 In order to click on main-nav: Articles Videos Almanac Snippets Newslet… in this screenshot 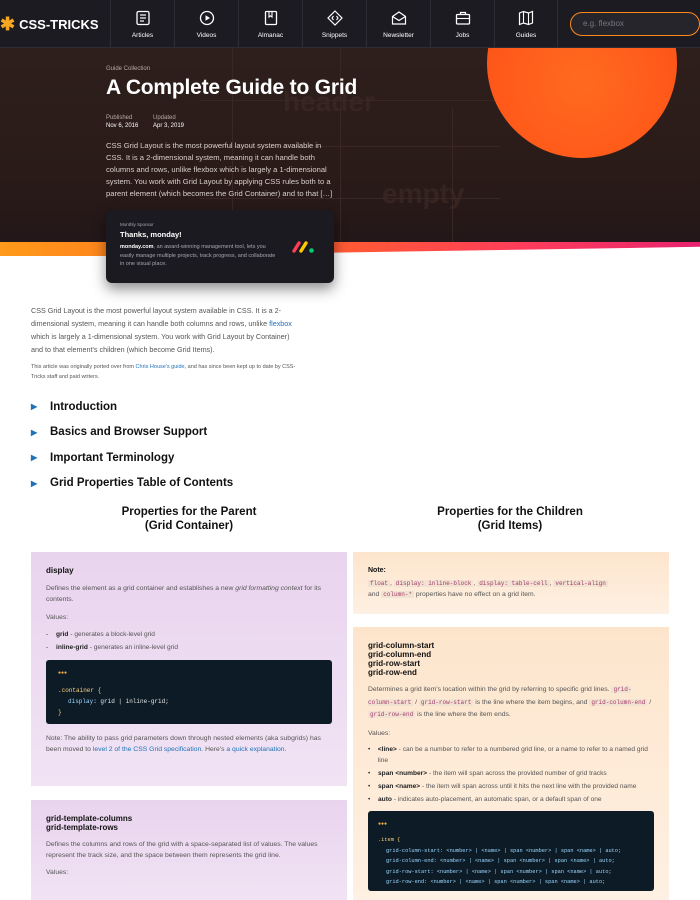, I will do `click(334, 24)`.